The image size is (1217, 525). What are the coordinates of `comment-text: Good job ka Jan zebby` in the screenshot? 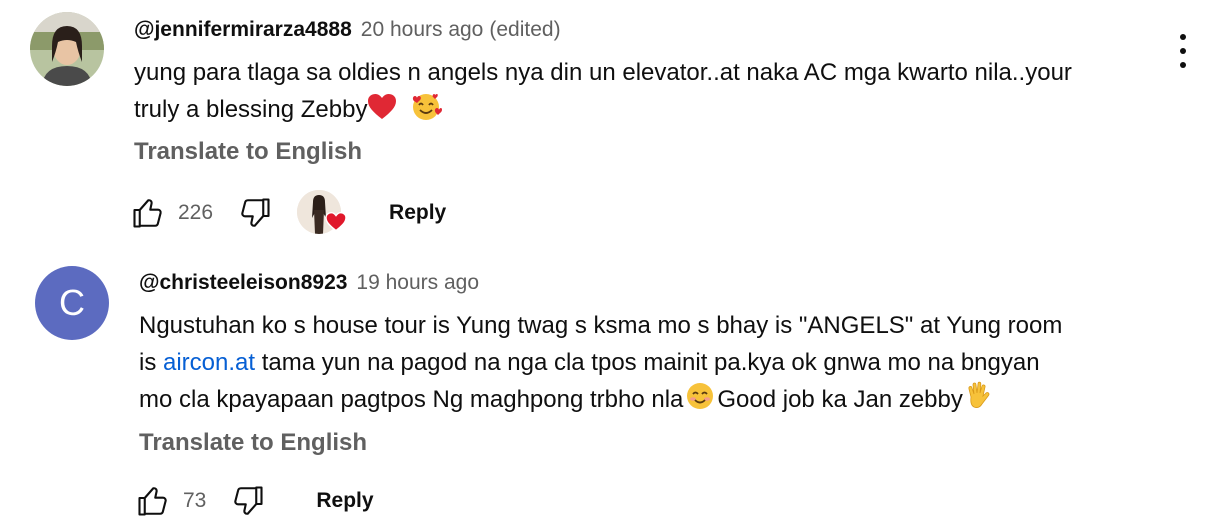 It's located at (840, 399).